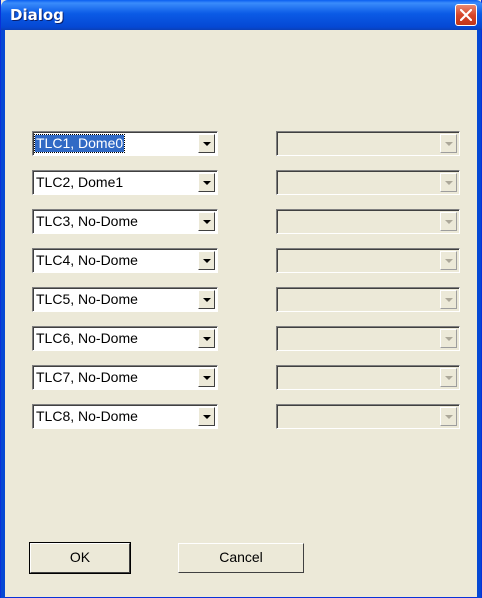 This screenshot has width=482, height=598. I want to click on tlc3-combo: TLC3, No-Dome, so click(125, 221).